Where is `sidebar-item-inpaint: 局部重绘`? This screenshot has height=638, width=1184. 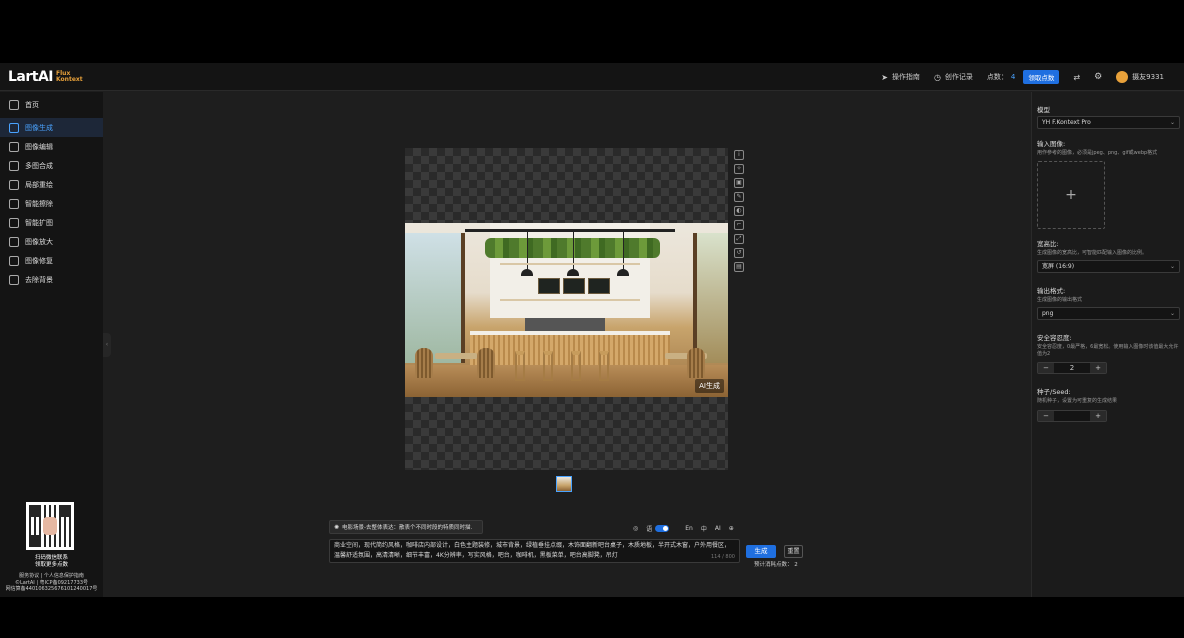
sidebar-item-inpaint: 局部重绘 is located at coordinates (51, 184).